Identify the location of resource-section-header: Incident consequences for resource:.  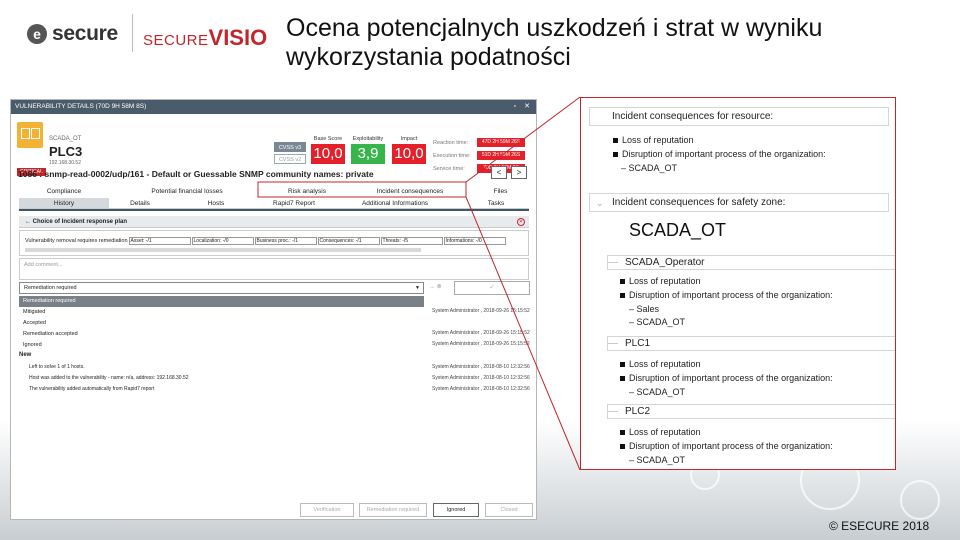
(739, 116).